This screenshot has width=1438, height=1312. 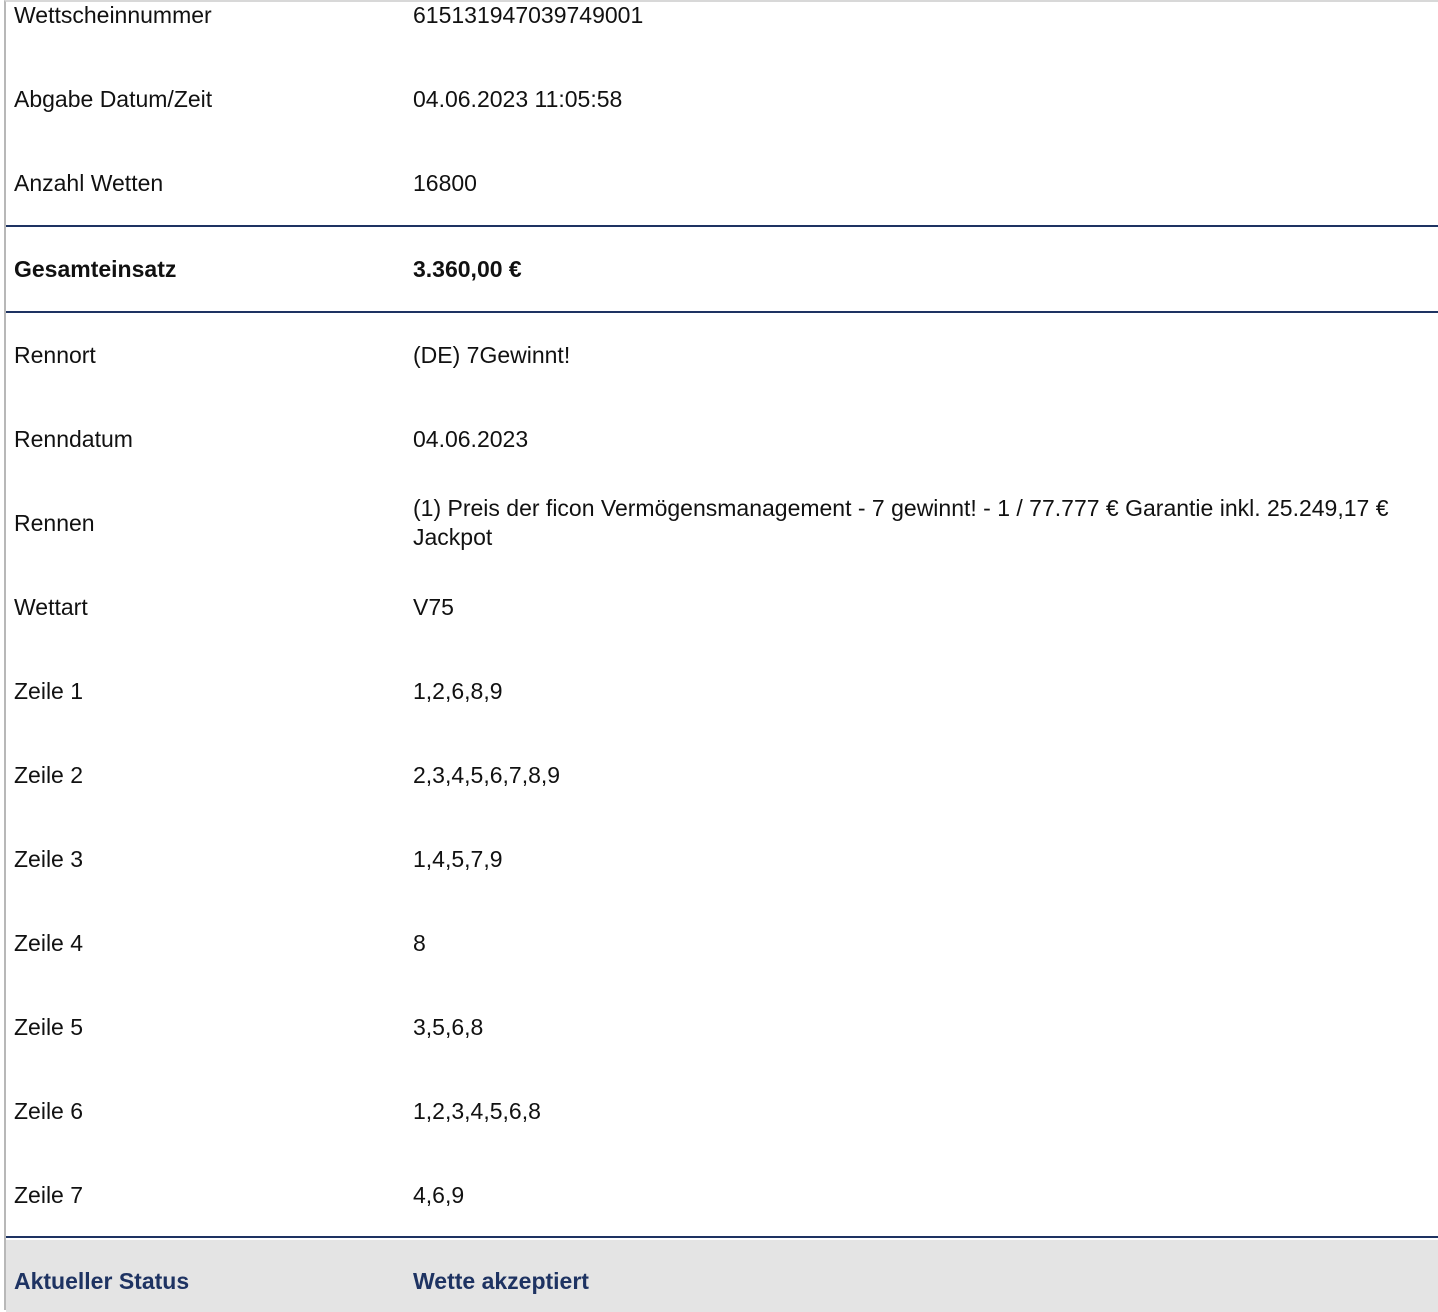 What do you see at coordinates (113, 15) in the screenshot?
I see `slip-number-label: Wettscheinnummer` at bounding box center [113, 15].